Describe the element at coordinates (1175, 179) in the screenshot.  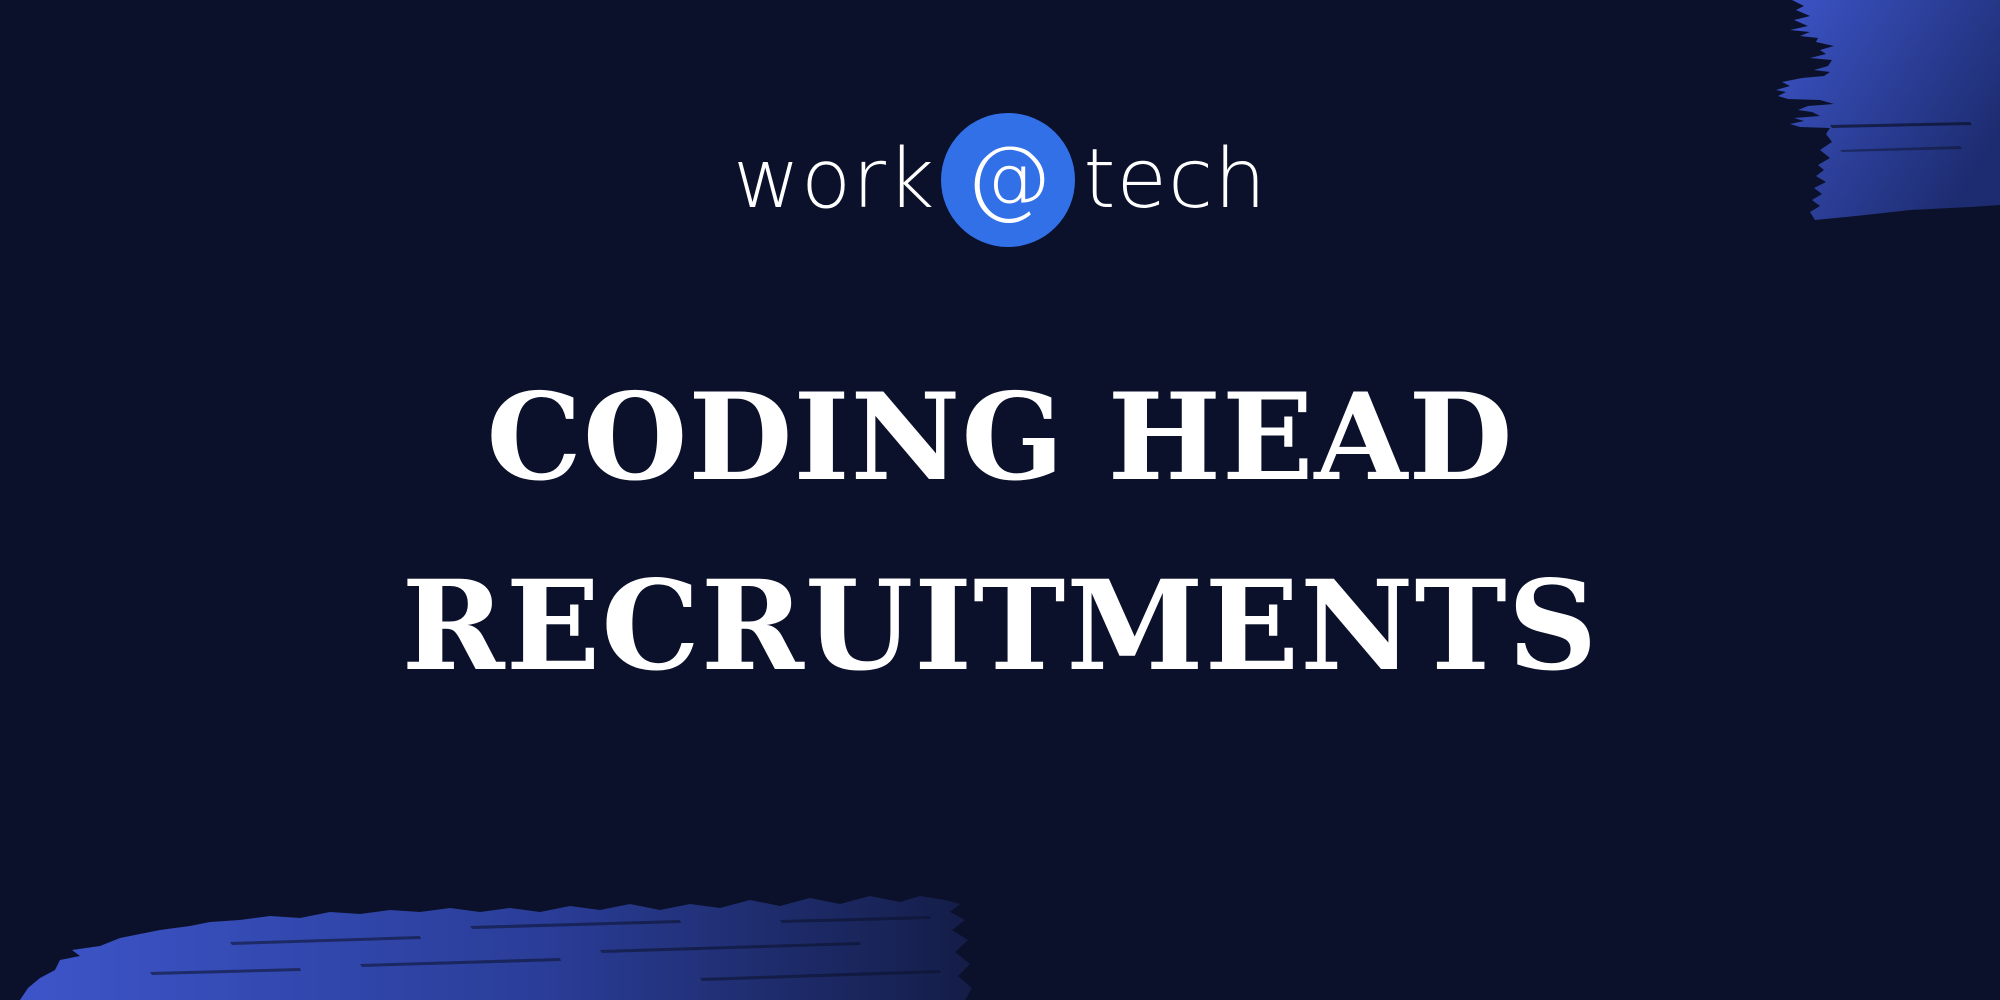
I see `logo-word-tech: tech` at that location.